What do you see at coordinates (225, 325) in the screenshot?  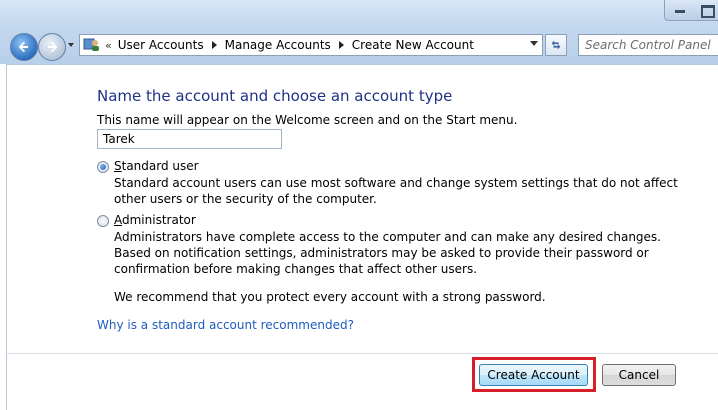 I see `standard-account-help-link: Why is a standard account recommended?` at bounding box center [225, 325].